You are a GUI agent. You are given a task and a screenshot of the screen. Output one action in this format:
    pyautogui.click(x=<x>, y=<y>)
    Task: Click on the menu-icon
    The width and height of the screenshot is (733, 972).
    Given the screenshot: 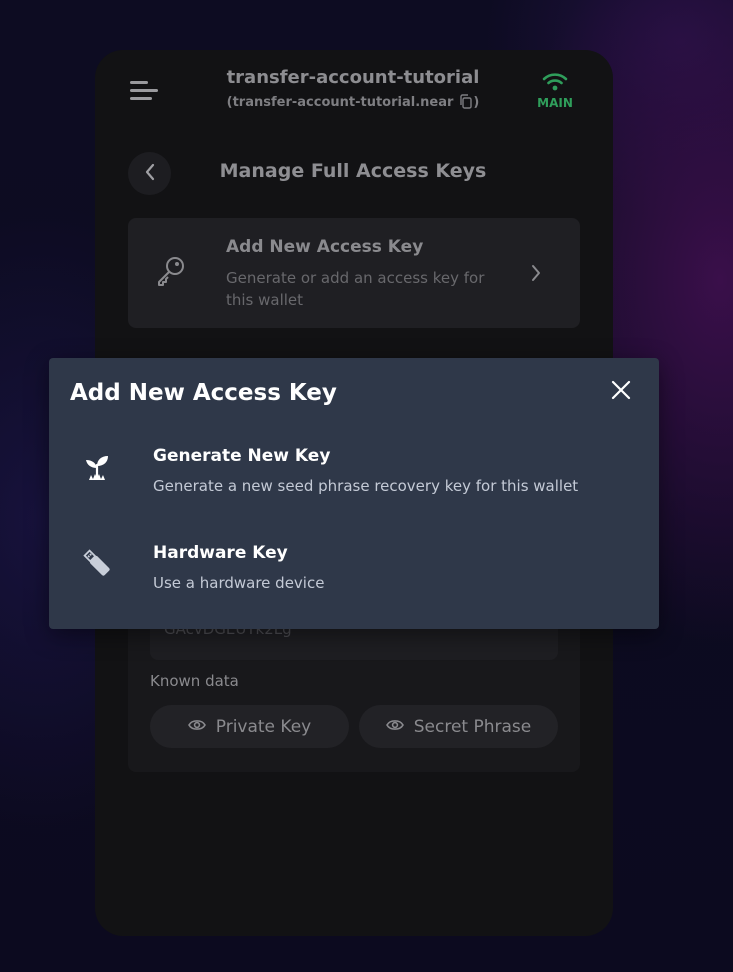 What is the action you would take?
    pyautogui.click(x=144, y=92)
    